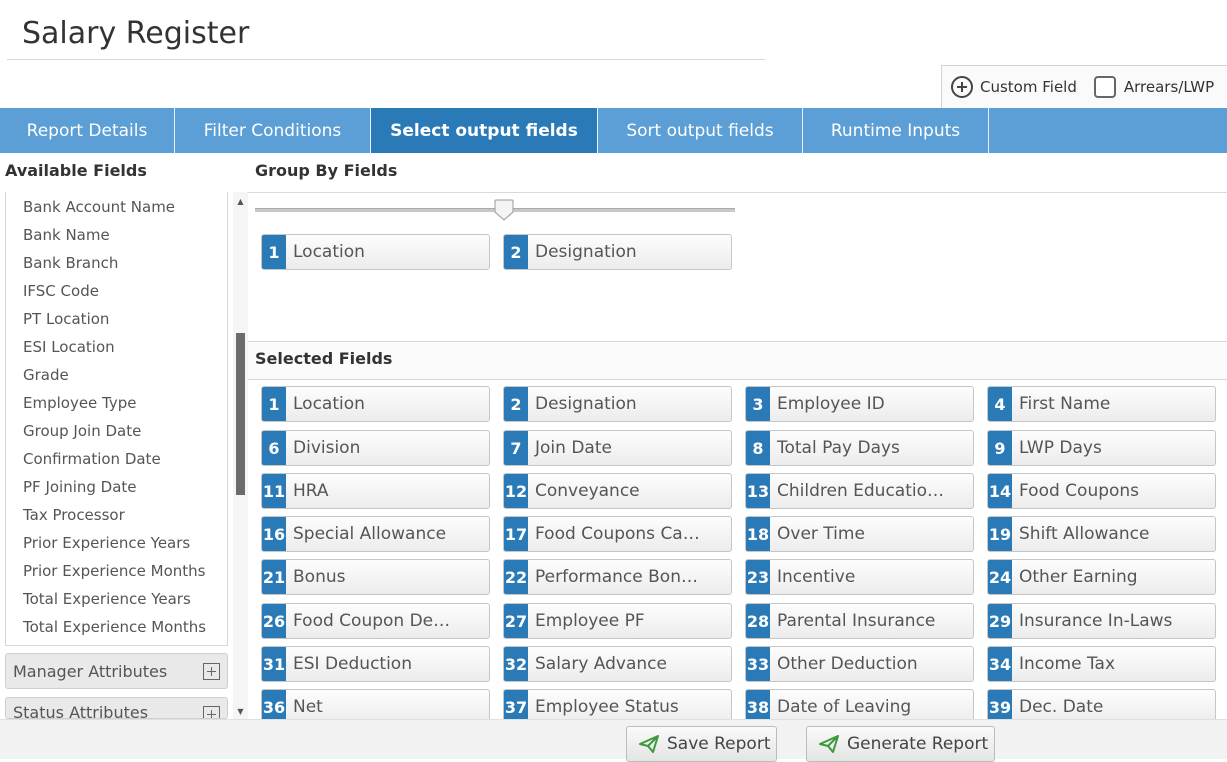 The height and width of the screenshot is (762, 1227). I want to click on available-field-item: Bank Account Name, so click(116, 207).